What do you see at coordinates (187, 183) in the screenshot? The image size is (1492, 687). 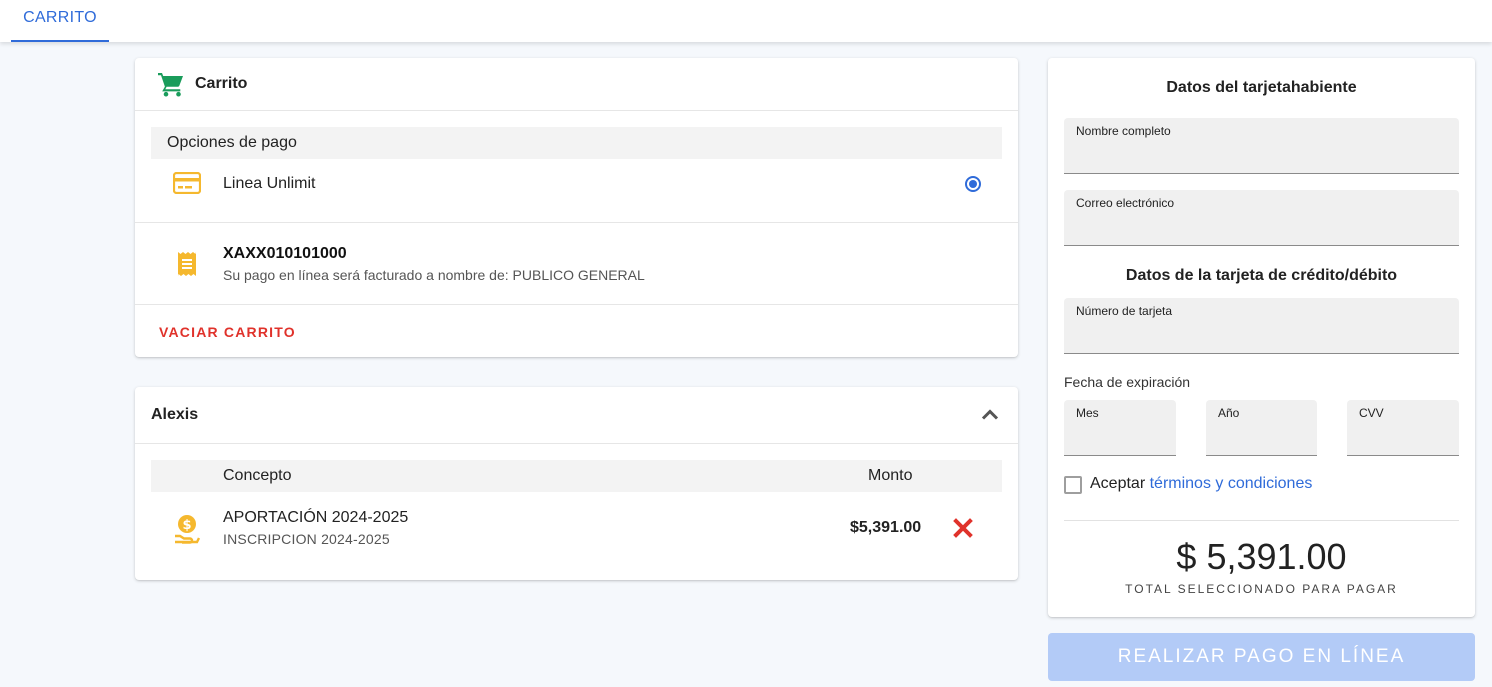 I see `credit-card-icon` at bounding box center [187, 183].